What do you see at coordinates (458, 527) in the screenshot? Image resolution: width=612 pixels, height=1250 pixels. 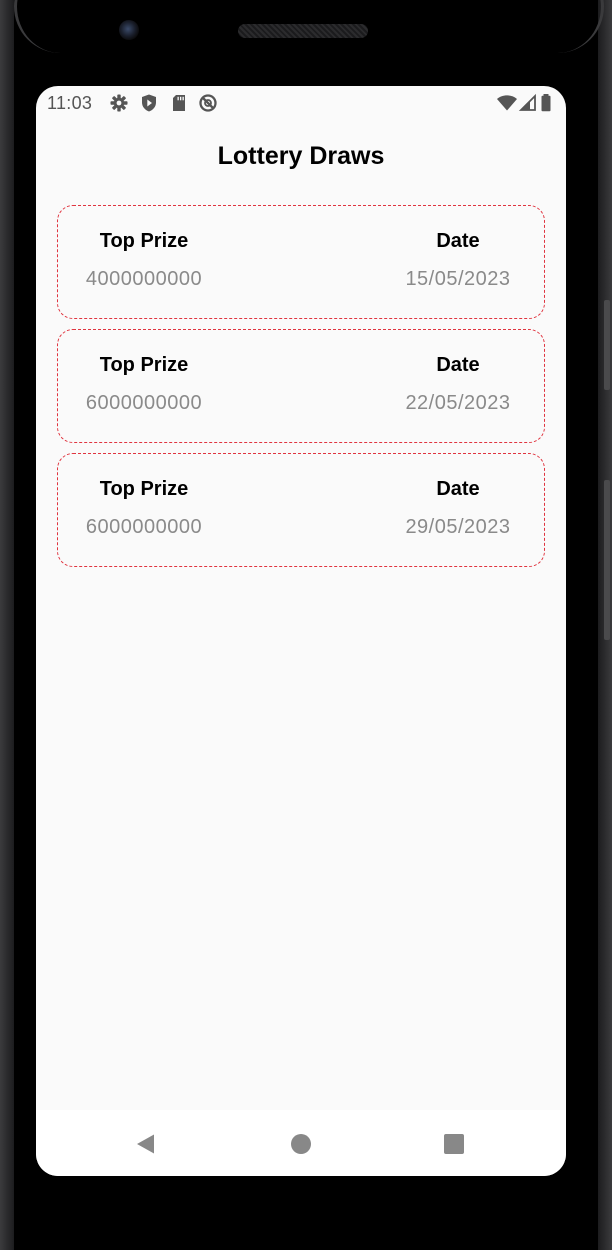 I see `date-value: 29/05/2023` at bounding box center [458, 527].